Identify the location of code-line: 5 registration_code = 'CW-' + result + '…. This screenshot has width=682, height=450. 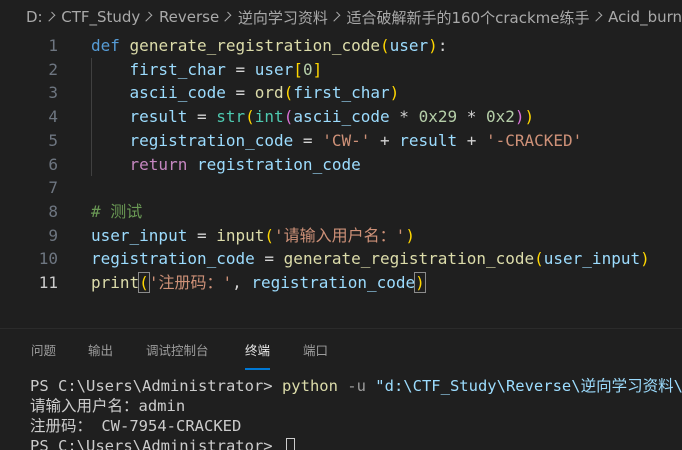
(341, 141).